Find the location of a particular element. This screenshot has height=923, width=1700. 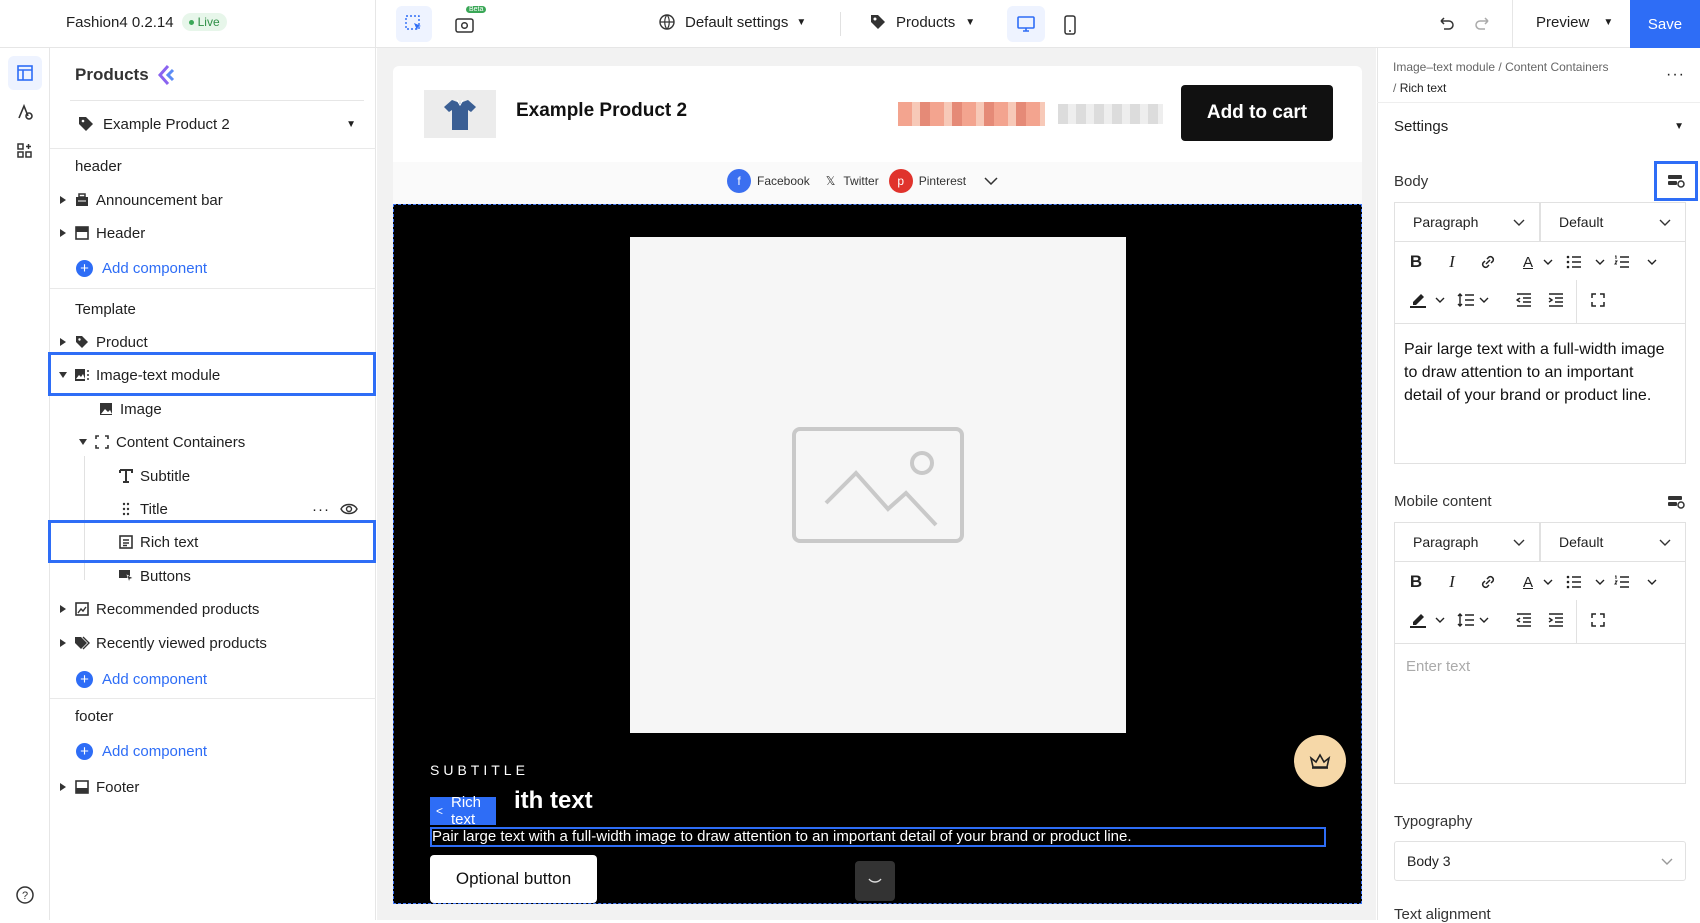

tree-item-subtitle: Subtitle is located at coordinates (154, 476).